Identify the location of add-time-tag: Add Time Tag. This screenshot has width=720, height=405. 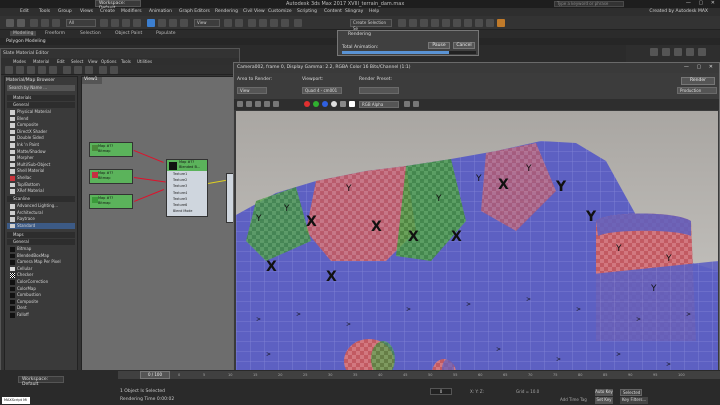
(573, 399).